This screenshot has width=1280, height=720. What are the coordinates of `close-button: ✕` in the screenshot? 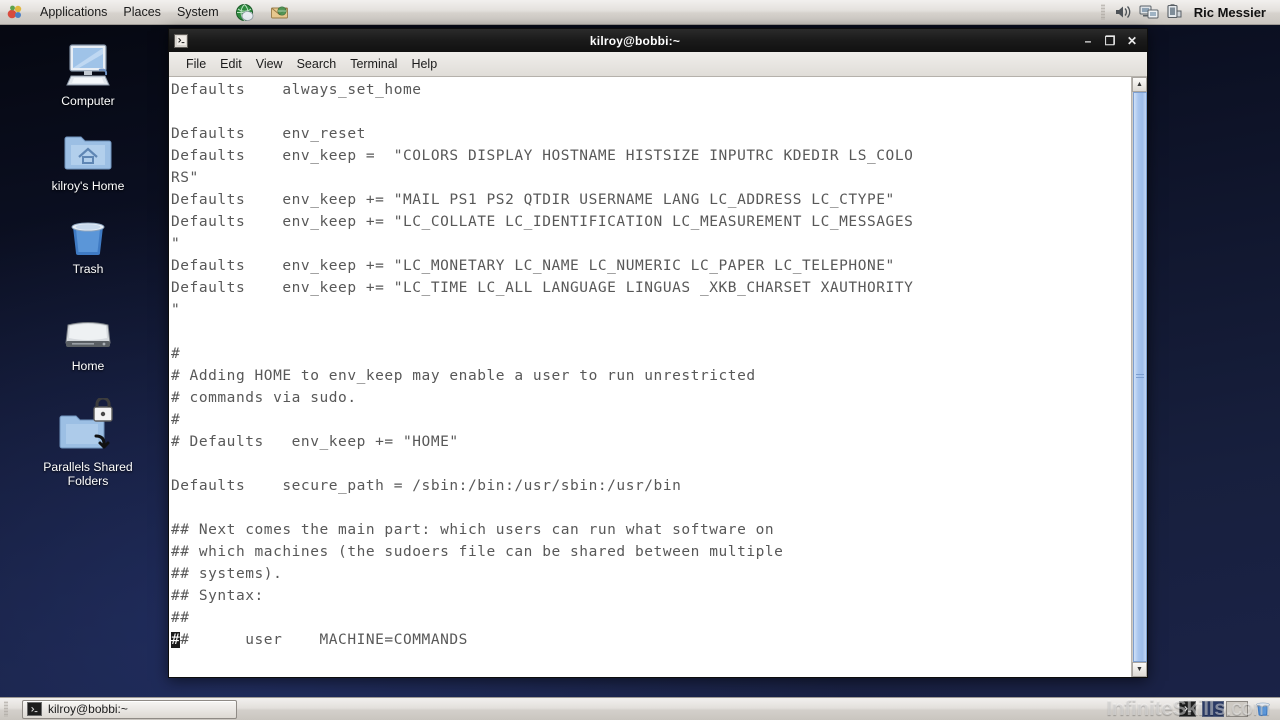 It's located at (1132, 41).